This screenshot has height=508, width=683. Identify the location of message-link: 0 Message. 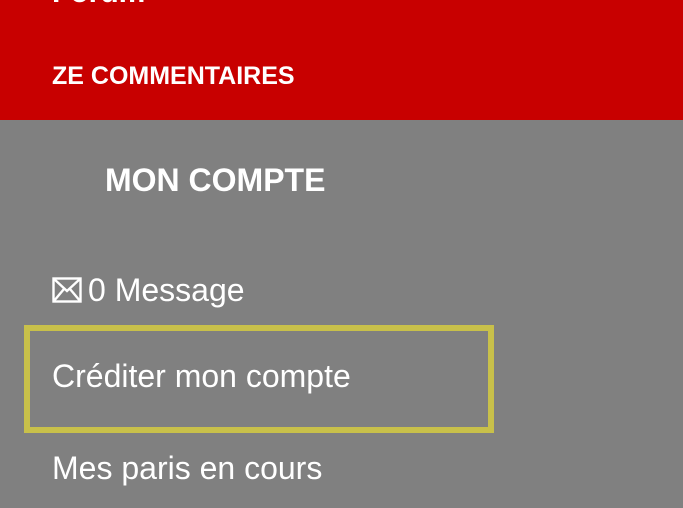
(148, 290).